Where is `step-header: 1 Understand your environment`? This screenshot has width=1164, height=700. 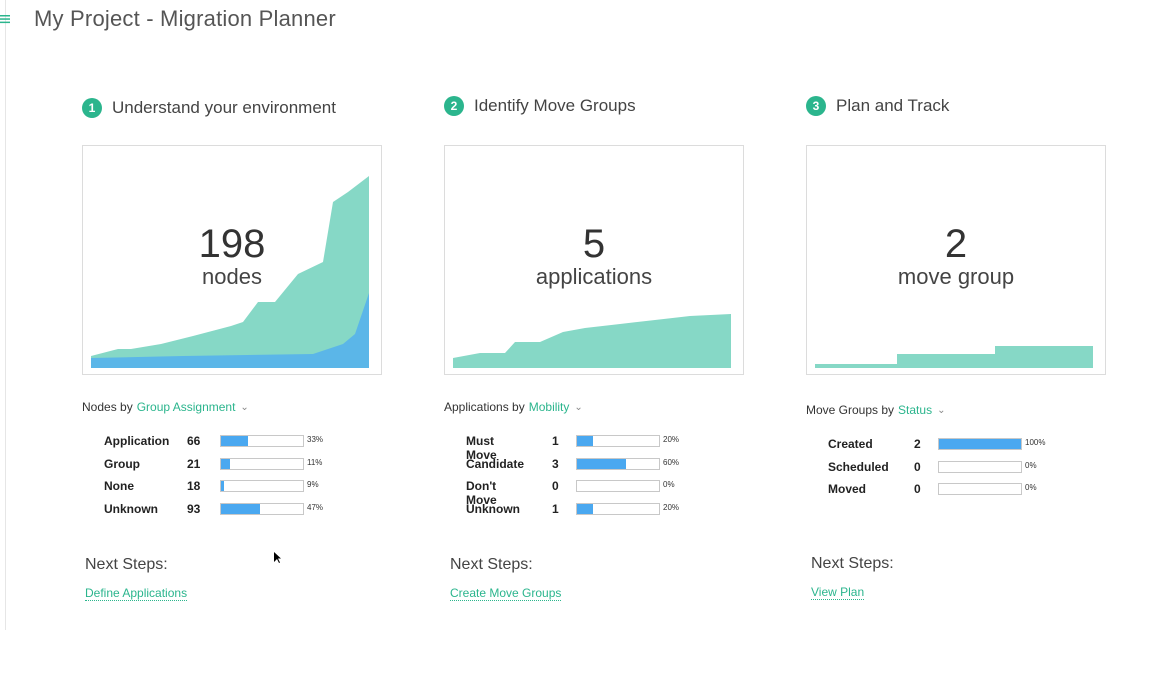
step-header: 1 Understand your environment is located at coordinates (209, 108).